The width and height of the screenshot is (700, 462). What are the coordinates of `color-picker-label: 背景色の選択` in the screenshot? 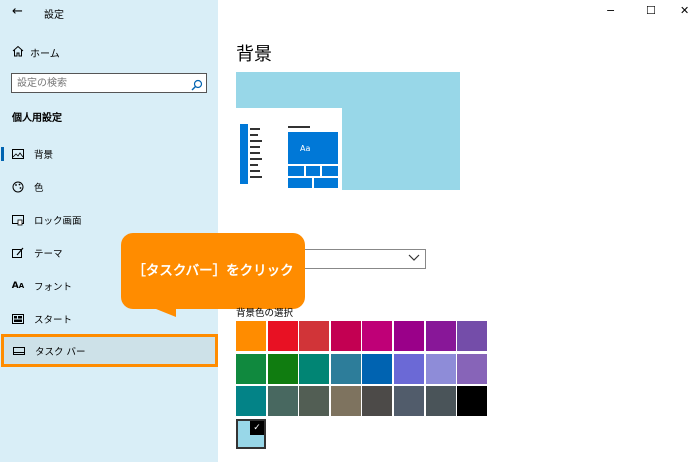 It's located at (265, 313).